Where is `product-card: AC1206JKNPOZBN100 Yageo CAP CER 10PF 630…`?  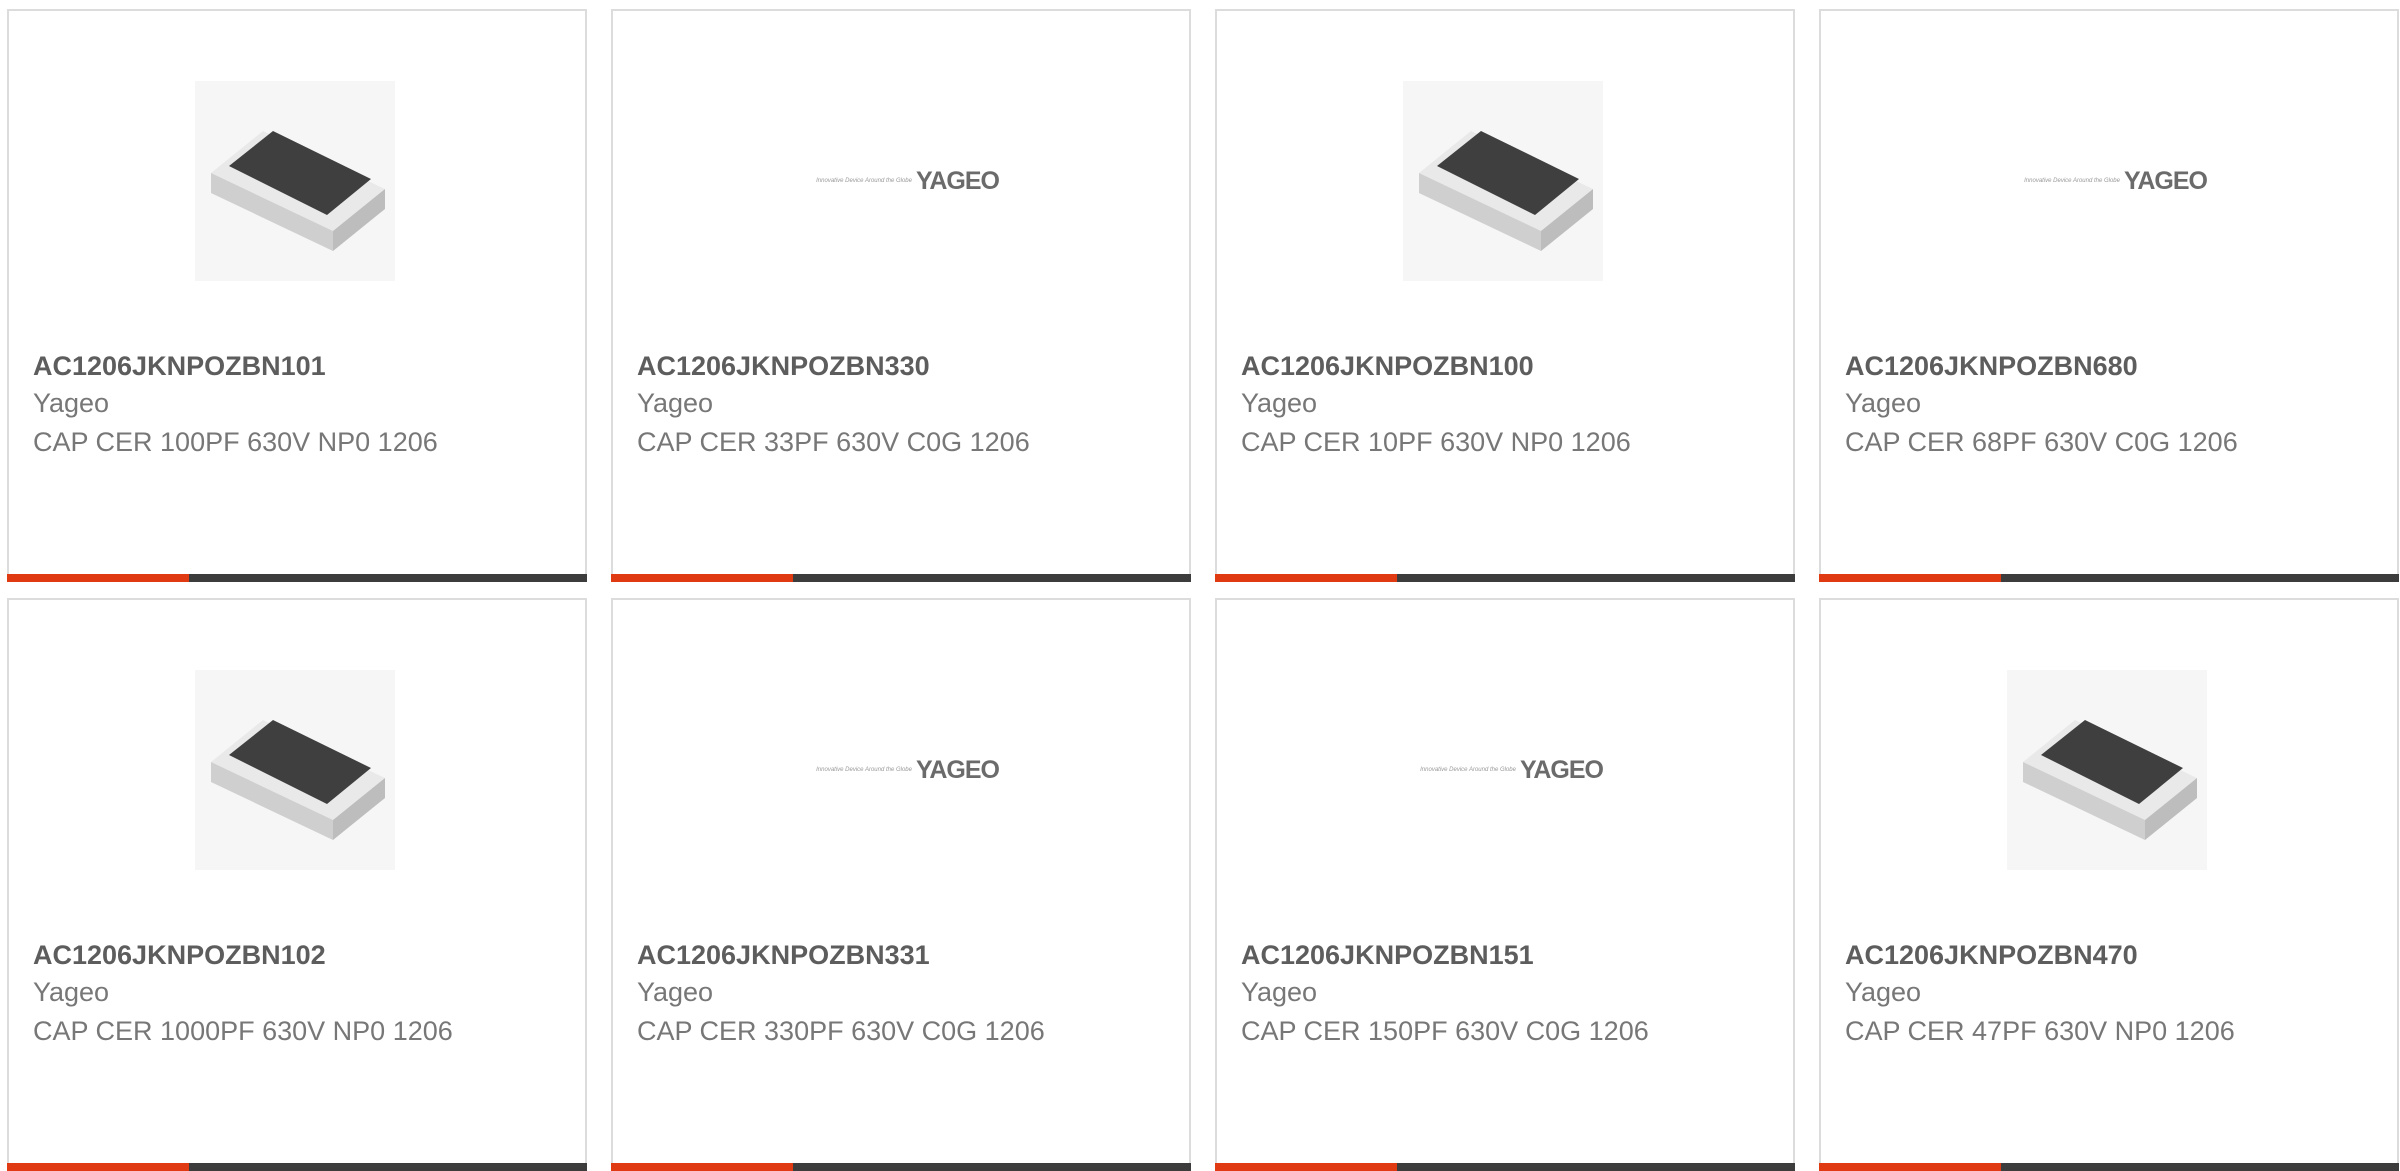
product-card: AC1206JKNPOZBN100 Yageo CAP CER 10PF 630… is located at coordinates (1505, 295).